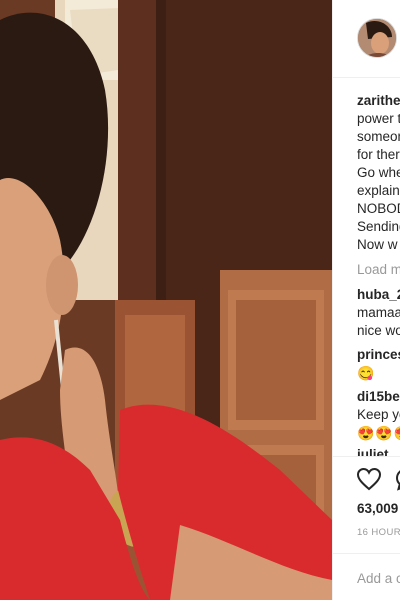 The width and height of the screenshot is (400, 600). I want to click on comment-username: juliet, so click(378, 451).